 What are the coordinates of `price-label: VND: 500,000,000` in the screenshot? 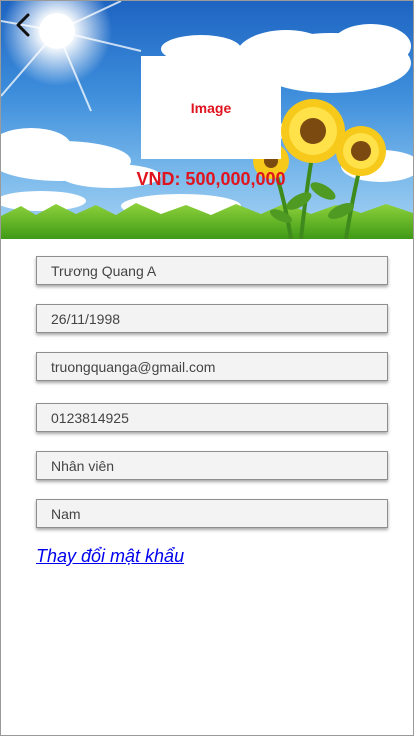 It's located at (211, 179).